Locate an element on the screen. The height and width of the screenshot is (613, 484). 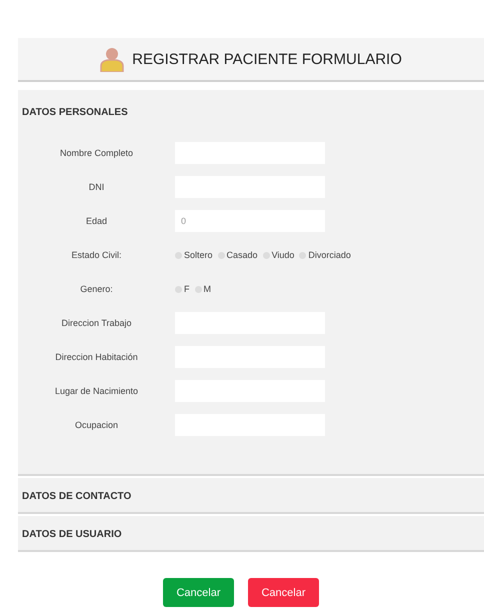
radio-label: Viudo is located at coordinates (283, 255).